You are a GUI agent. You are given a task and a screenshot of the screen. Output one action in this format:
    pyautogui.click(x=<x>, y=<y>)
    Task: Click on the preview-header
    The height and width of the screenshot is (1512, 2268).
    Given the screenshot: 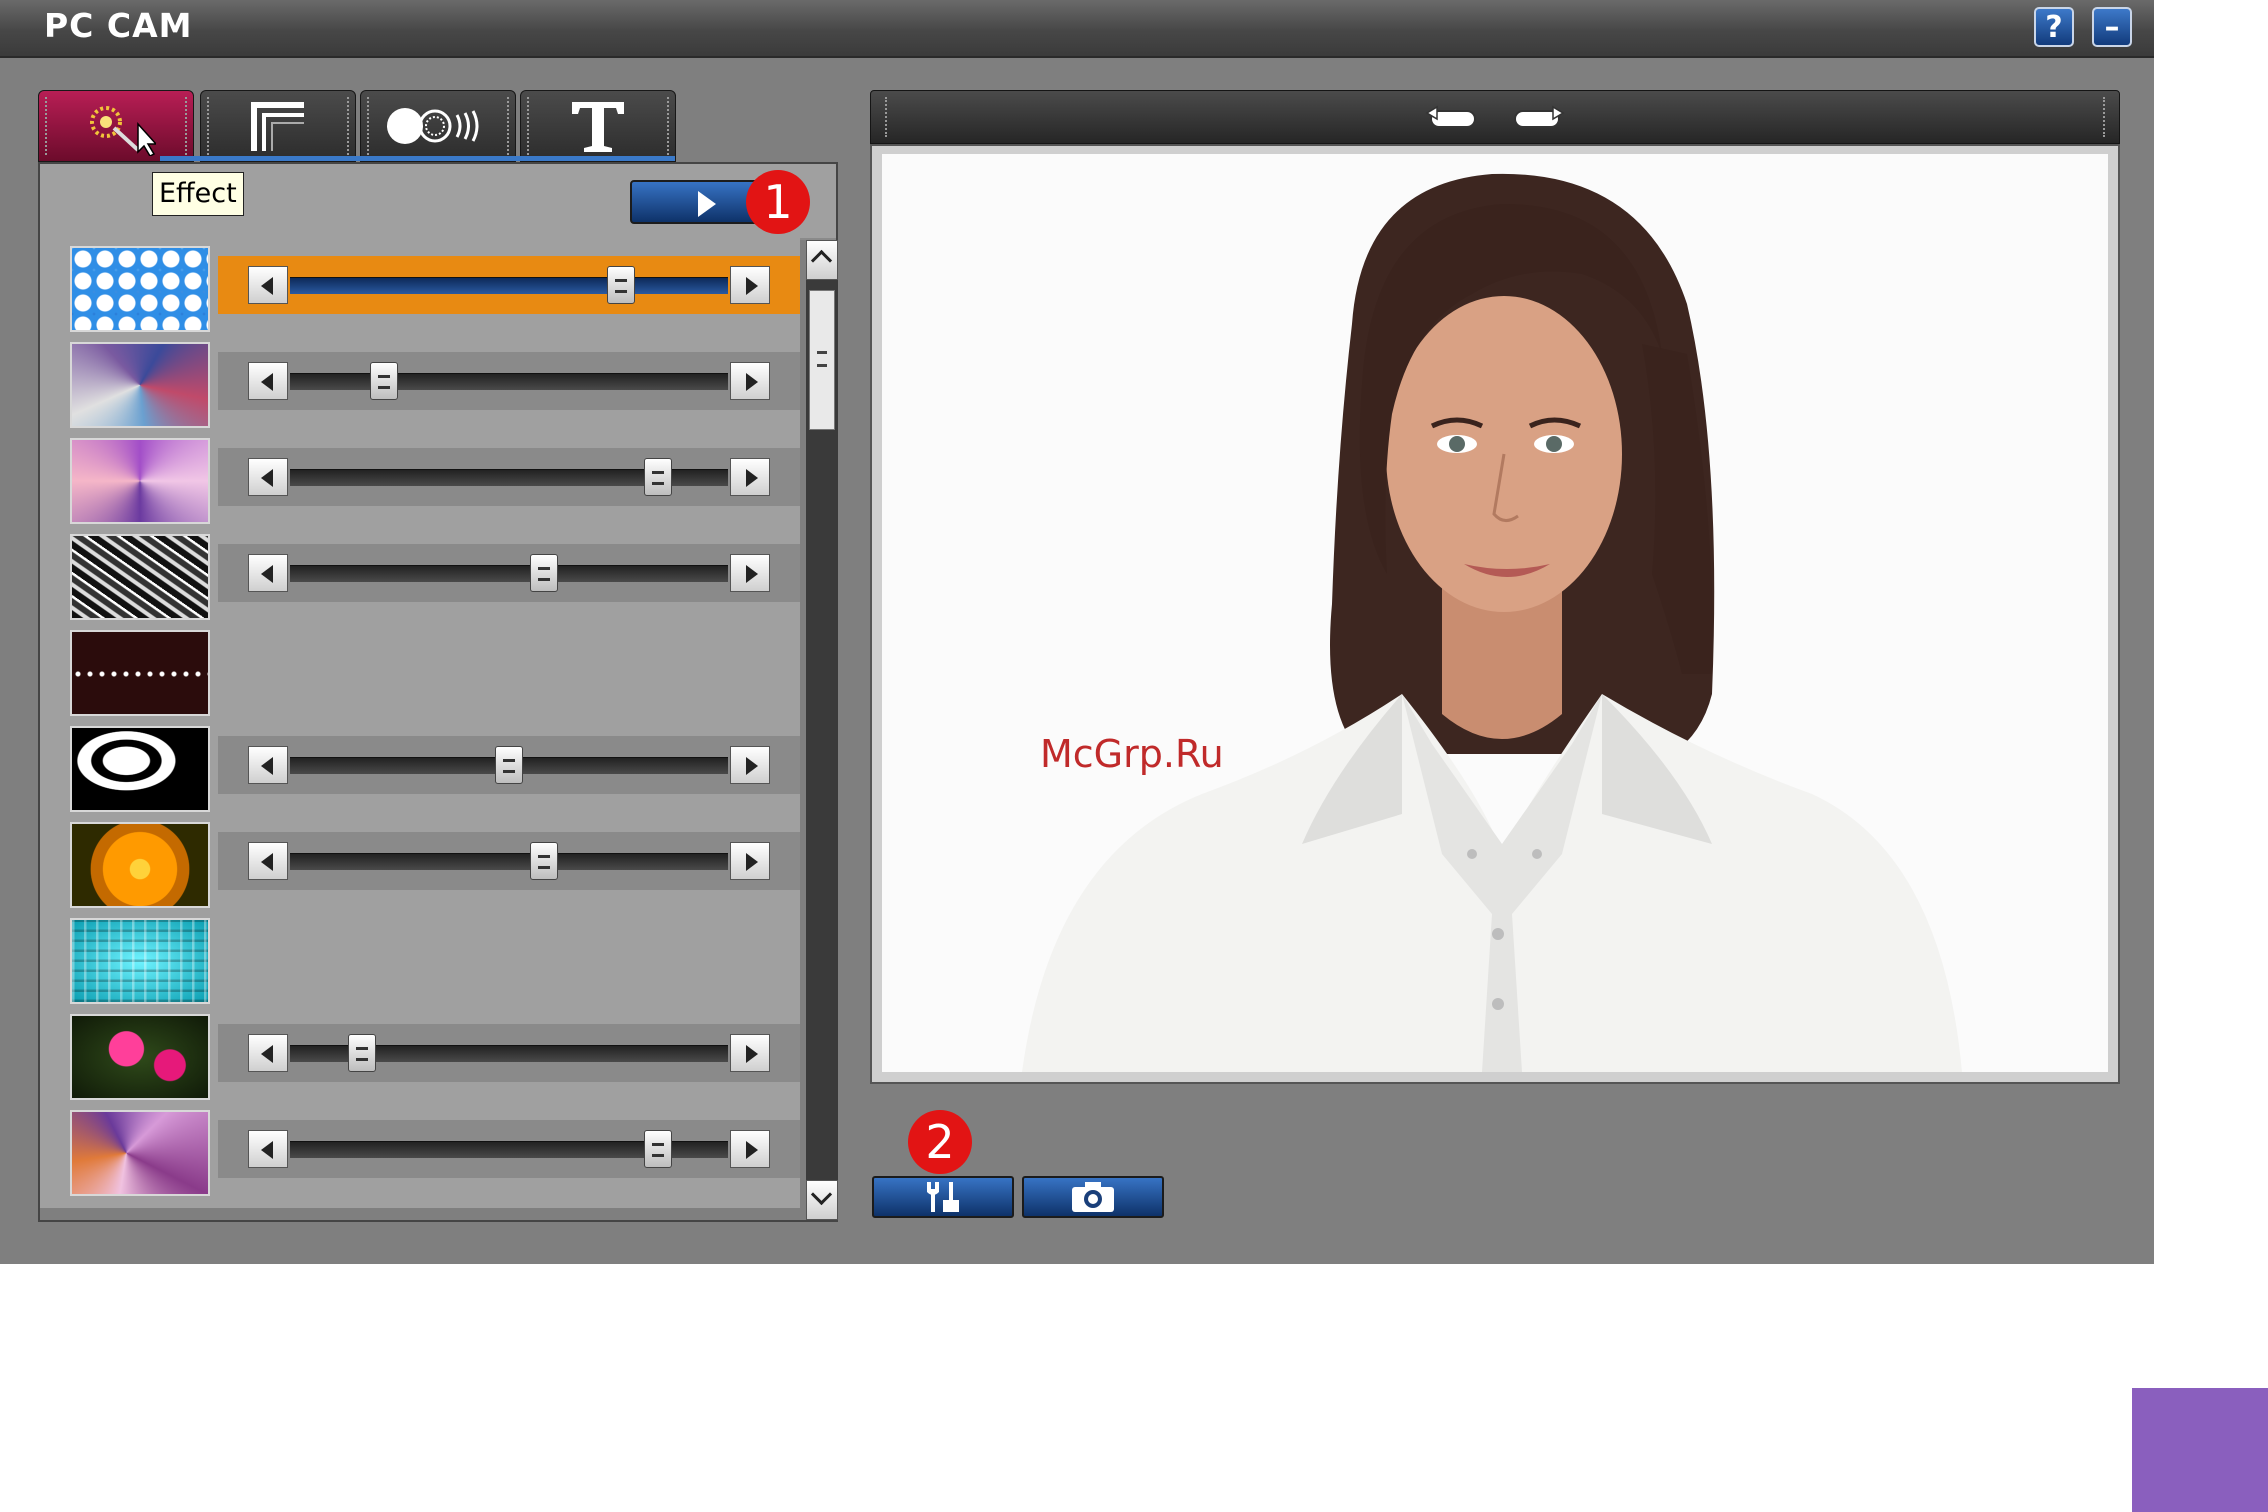 What is the action you would take?
    pyautogui.click(x=1495, y=117)
    